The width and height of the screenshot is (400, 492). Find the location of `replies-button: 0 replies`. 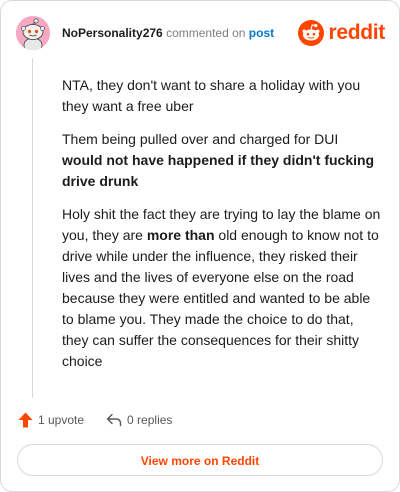

replies-button: 0 replies is located at coordinates (139, 420).